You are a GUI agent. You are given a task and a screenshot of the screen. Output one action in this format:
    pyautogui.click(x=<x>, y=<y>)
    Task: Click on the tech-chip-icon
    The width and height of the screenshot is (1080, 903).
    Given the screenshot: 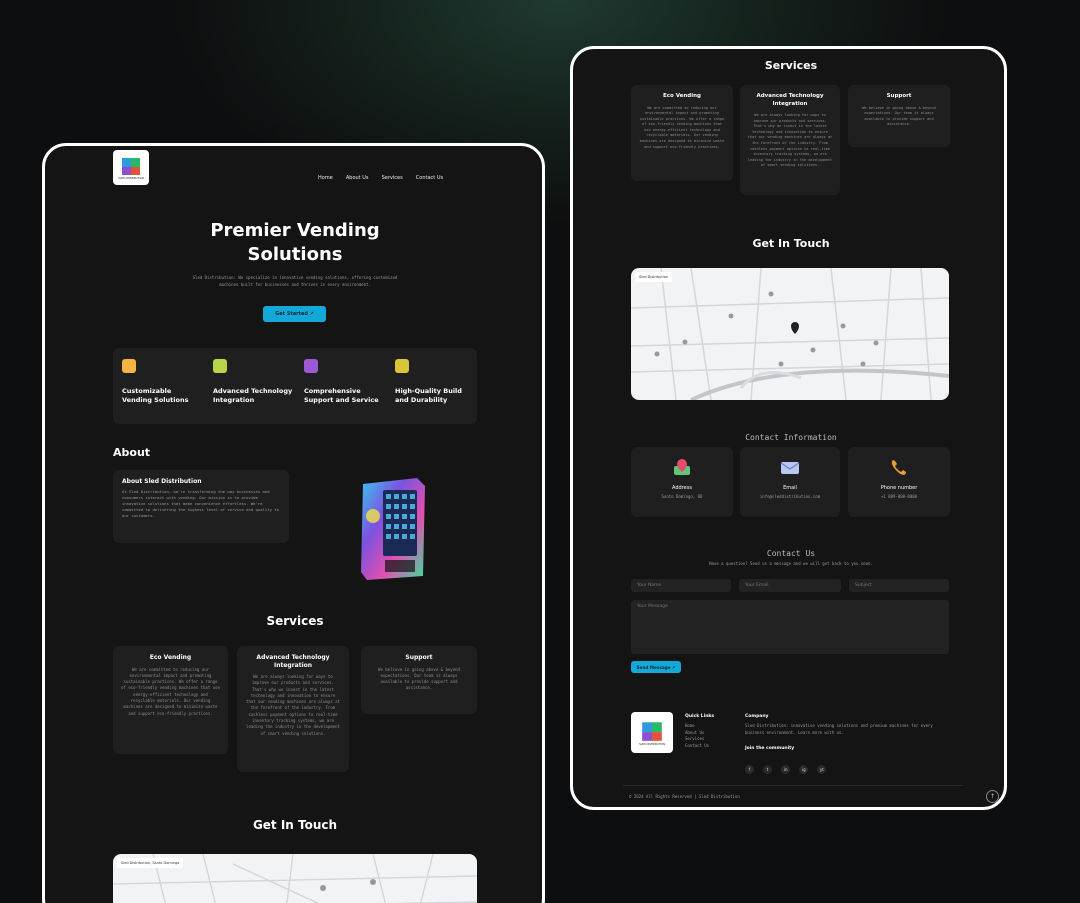 What is the action you would take?
    pyautogui.click(x=220, y=366)
    